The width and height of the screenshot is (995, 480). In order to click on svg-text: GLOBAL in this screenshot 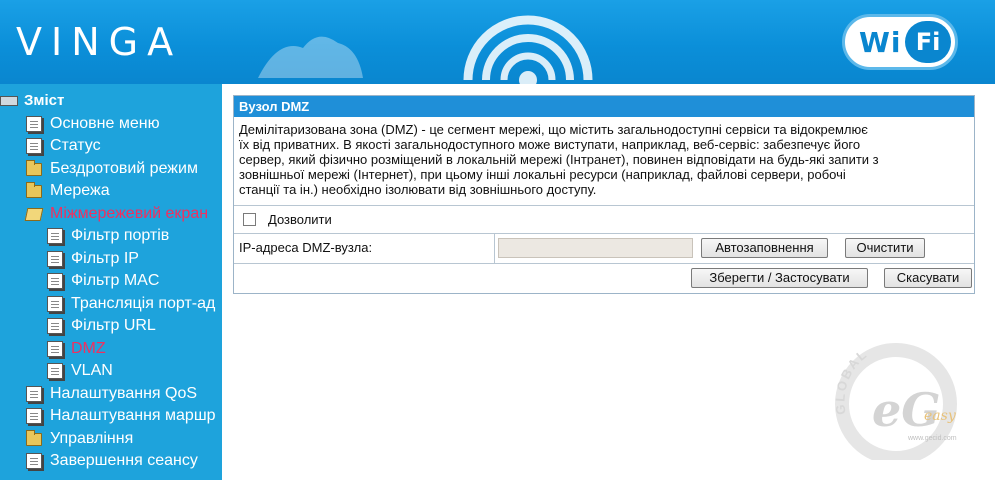, I will do `click(851, 381)`.